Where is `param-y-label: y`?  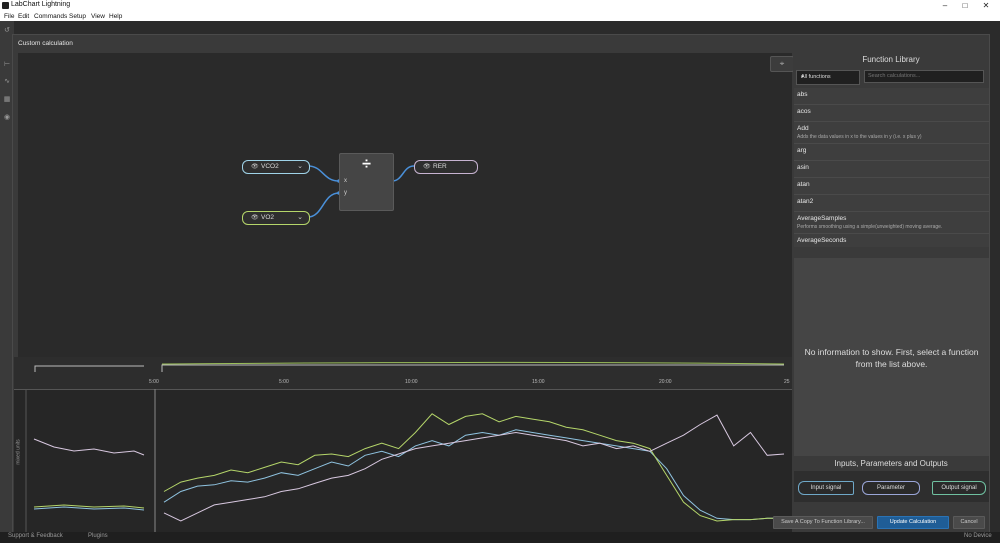
param-y-label: y is located at coordinates (345, 193).